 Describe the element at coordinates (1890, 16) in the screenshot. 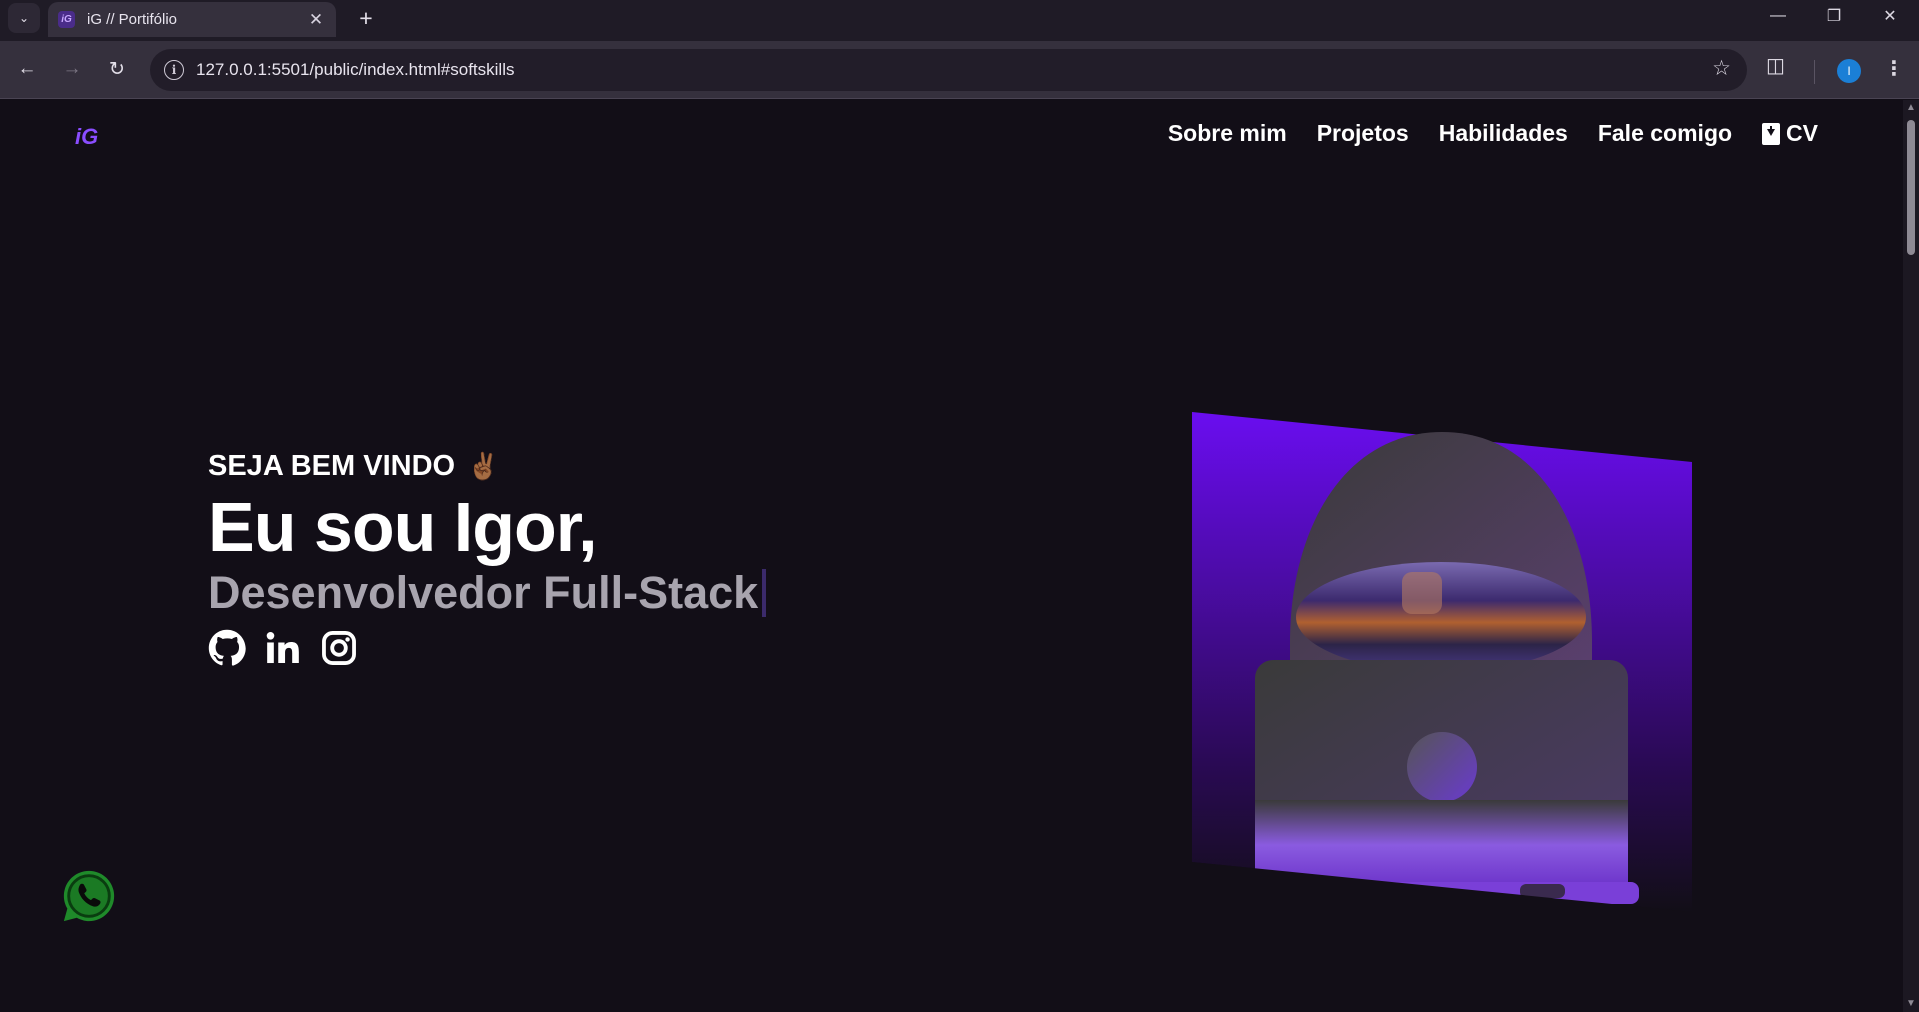

I see `close-window-button: ✕` at that location.